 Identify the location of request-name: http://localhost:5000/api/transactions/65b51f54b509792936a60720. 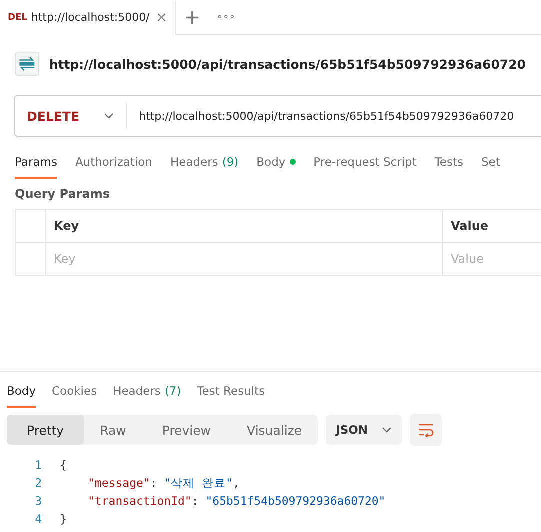
(287, 64).